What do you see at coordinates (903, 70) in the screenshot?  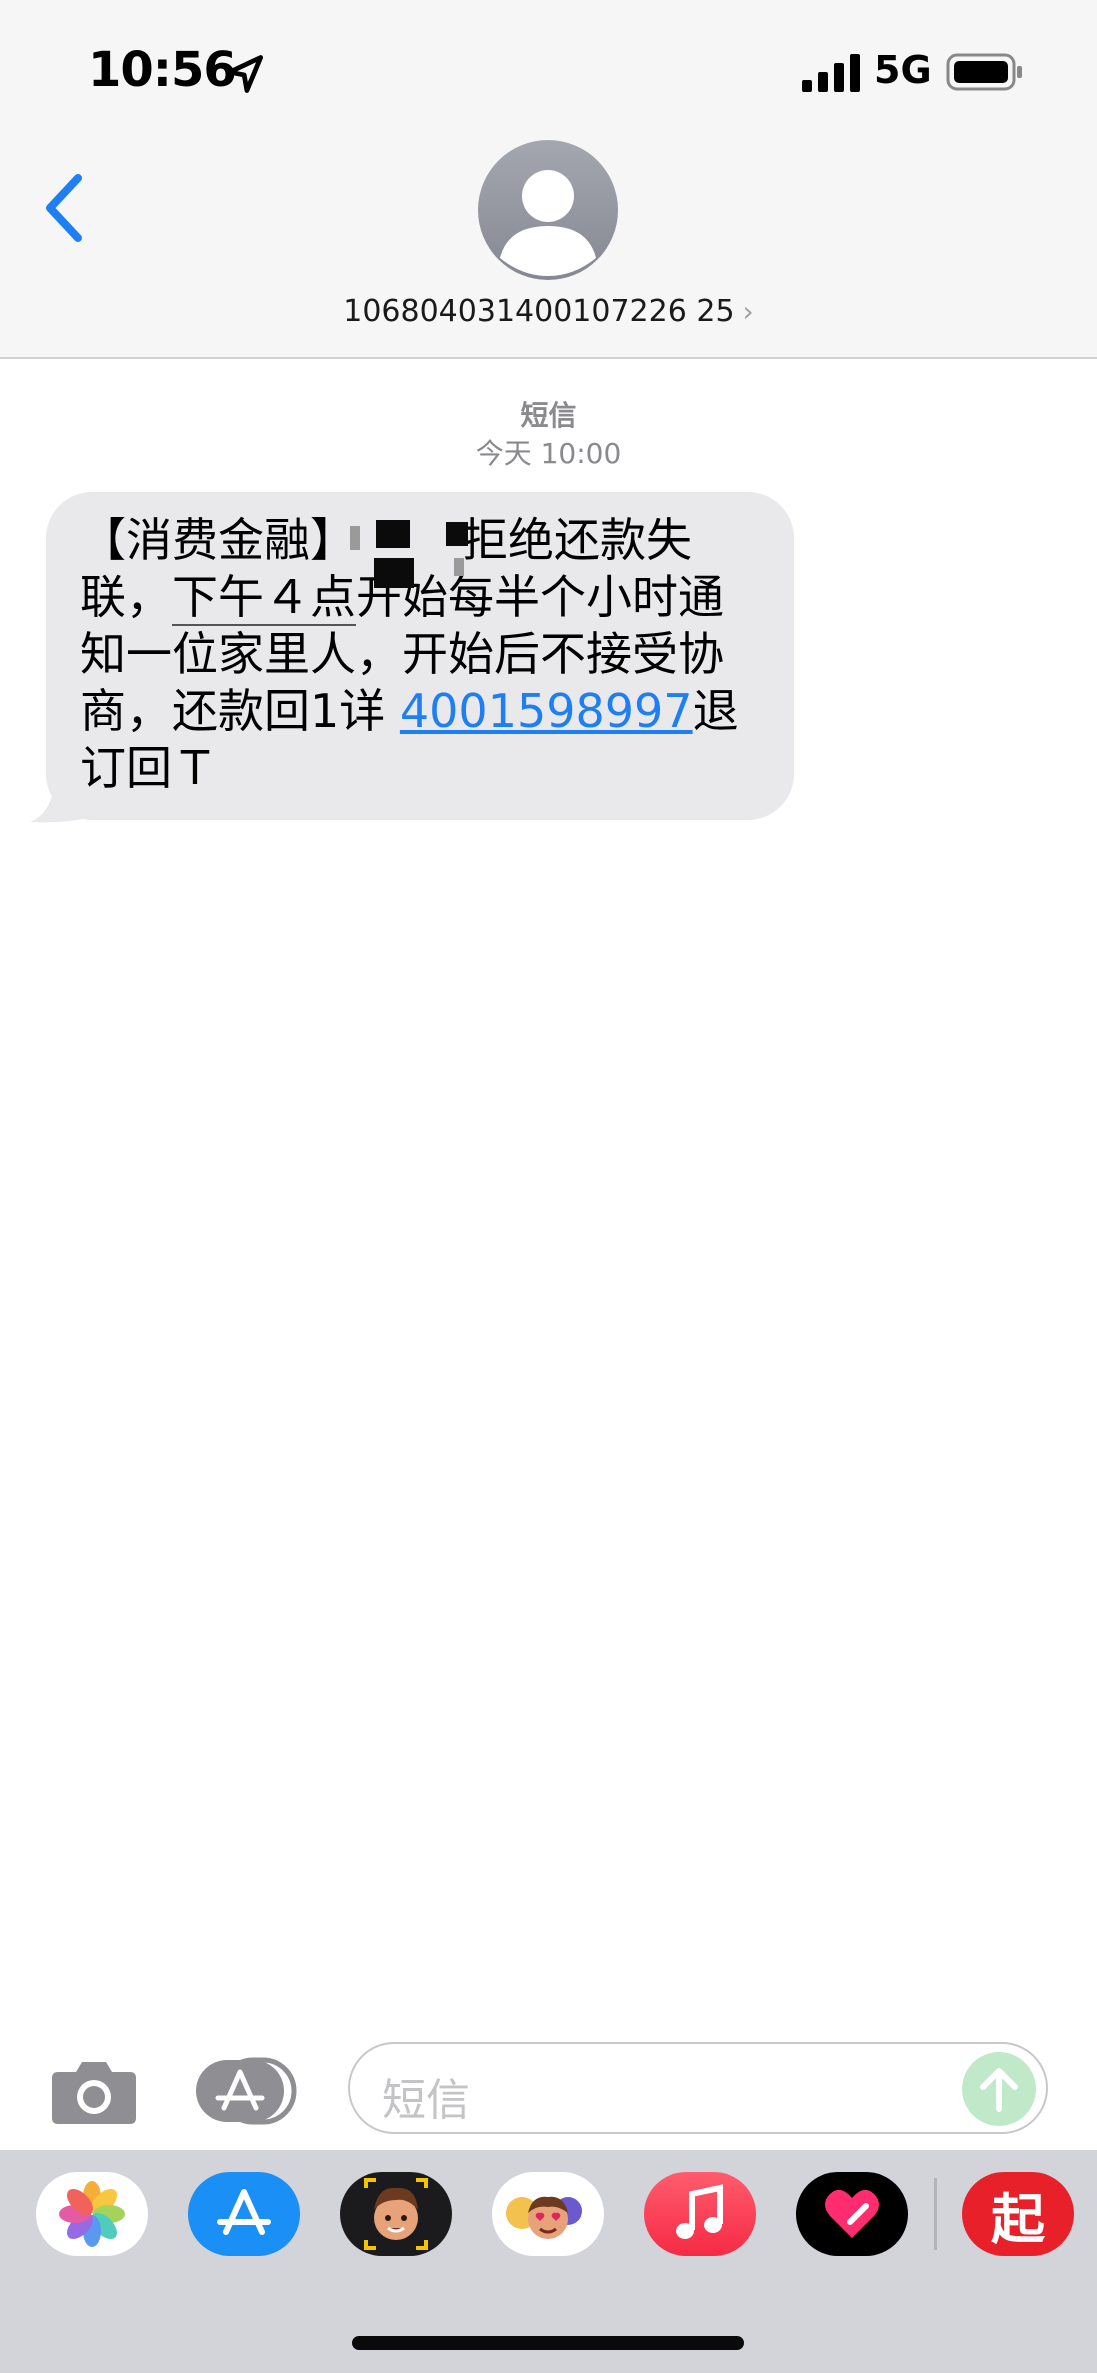 I see `network-type: 5G` at bounding box center [903, 70].